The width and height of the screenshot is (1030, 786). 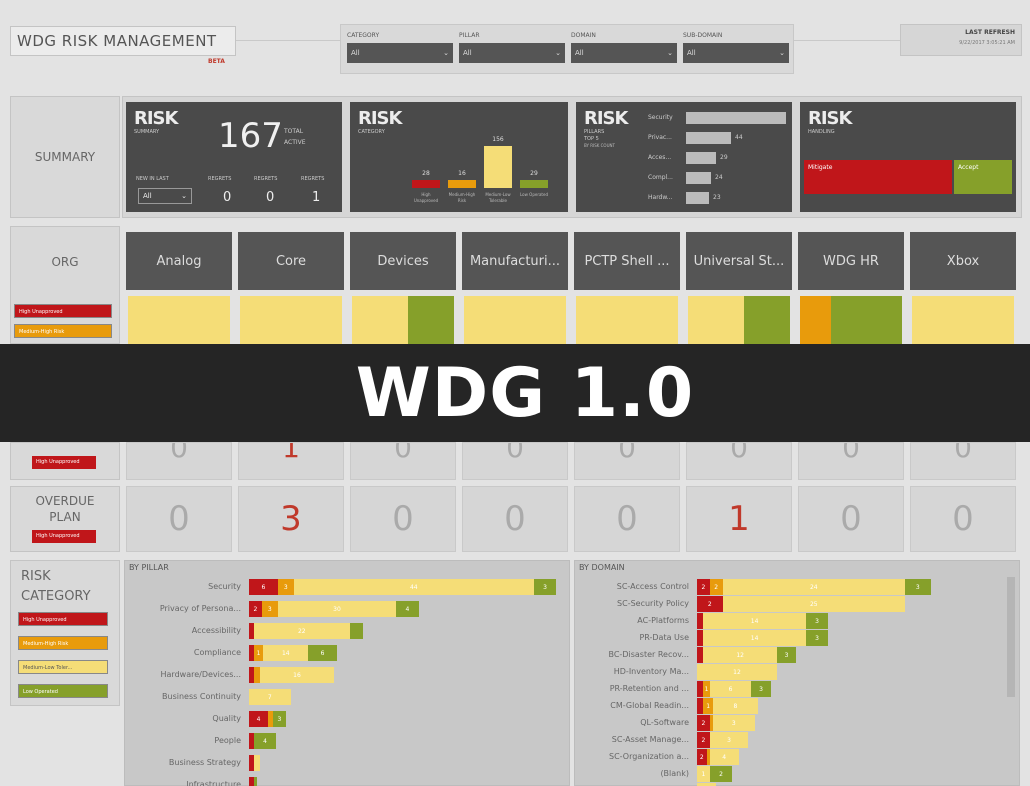 What do you see at coordinates (908, 157) in the screenshot?
I see `risk-handling-card: RISK HANDLING Mitigate Accept` at bounding box center [908, 157].